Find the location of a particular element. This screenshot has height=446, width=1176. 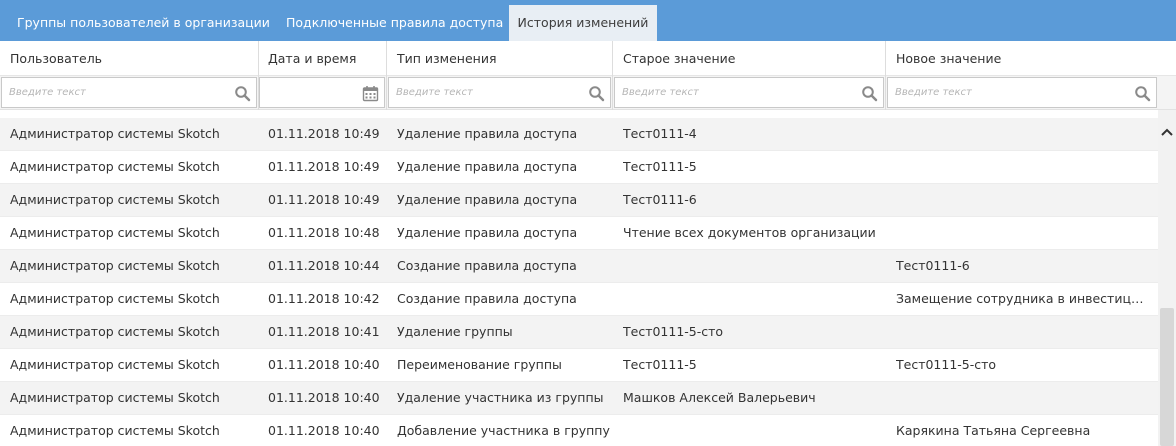

change-type-filter-input is located at coordinates (499, 92).